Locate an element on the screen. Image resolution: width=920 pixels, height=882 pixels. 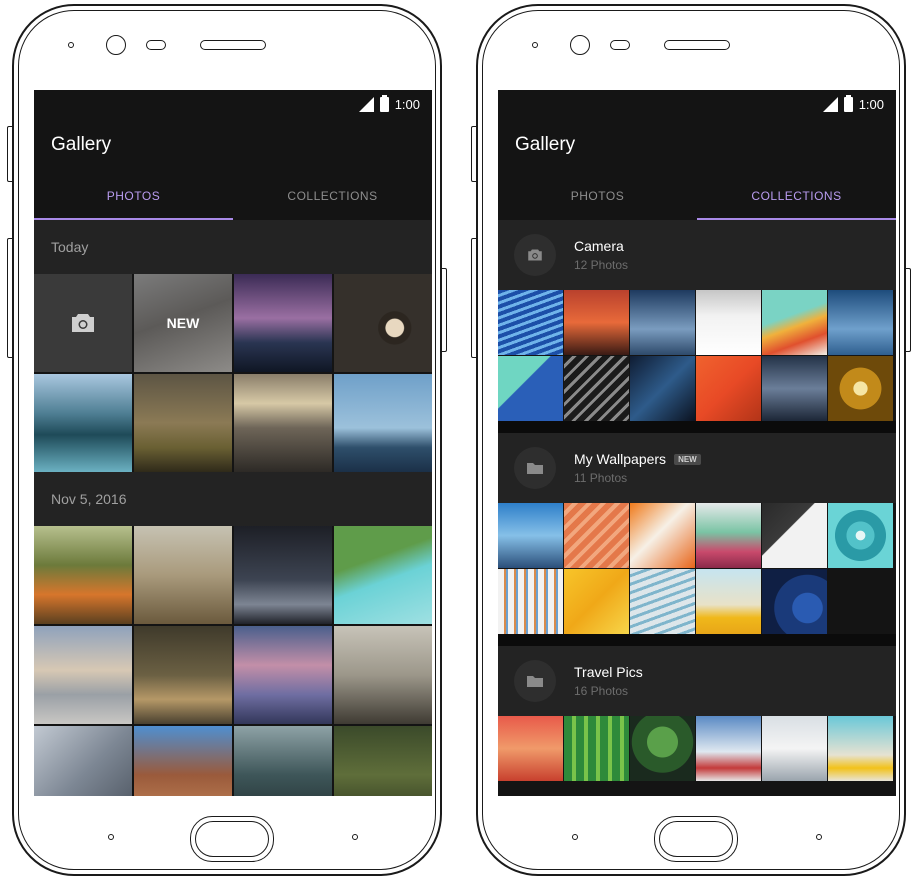
volume-button-bottom is located at coordinates (10, 298).